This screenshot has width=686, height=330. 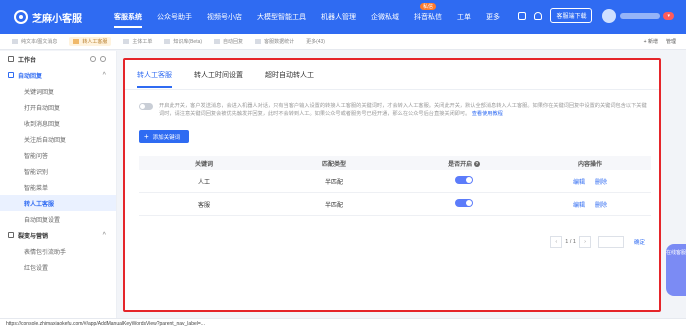 I want to click on download-client-button: 客服端下载, so click(x=571, y=15).